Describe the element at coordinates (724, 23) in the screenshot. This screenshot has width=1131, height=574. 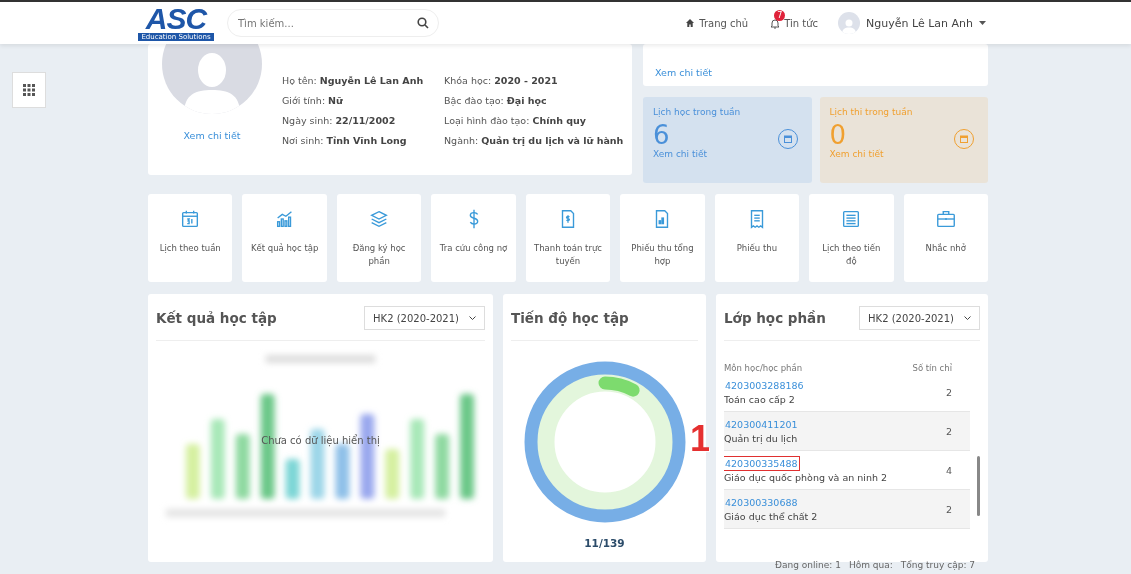
I see `nav-link: Trang chủ` at that location.